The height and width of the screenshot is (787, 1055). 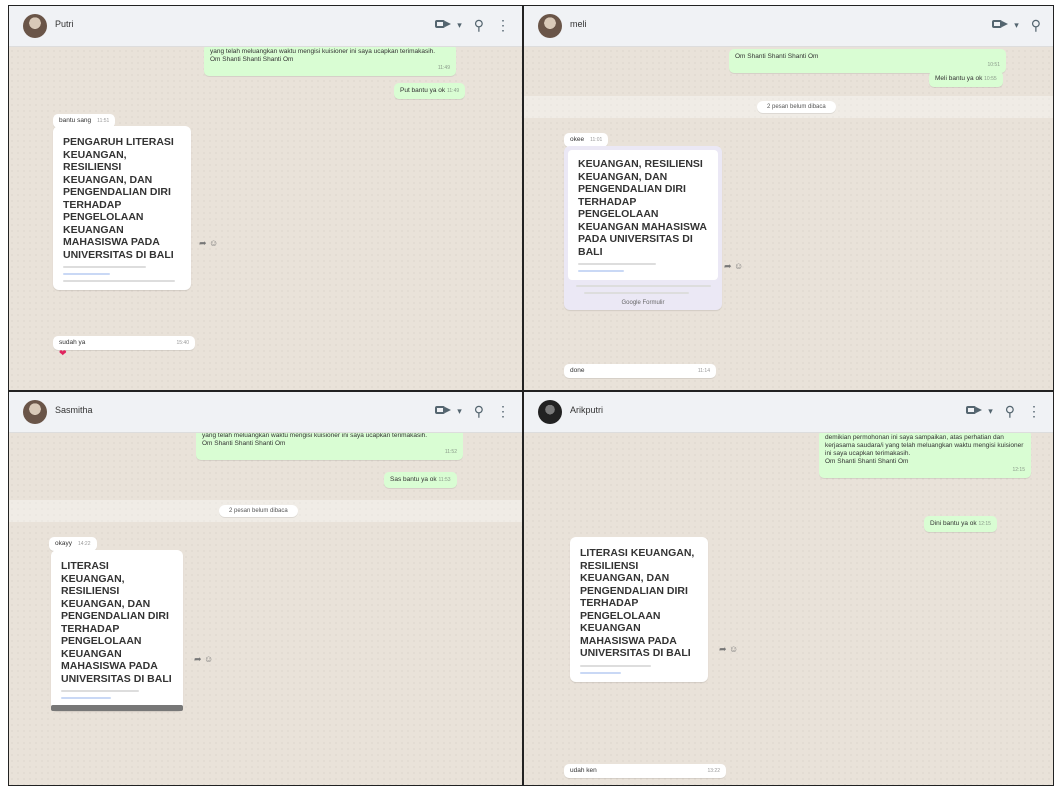 I want to click on outgoing-message: Sas bantu ya ok 11:53, so click(x=420, y=480).